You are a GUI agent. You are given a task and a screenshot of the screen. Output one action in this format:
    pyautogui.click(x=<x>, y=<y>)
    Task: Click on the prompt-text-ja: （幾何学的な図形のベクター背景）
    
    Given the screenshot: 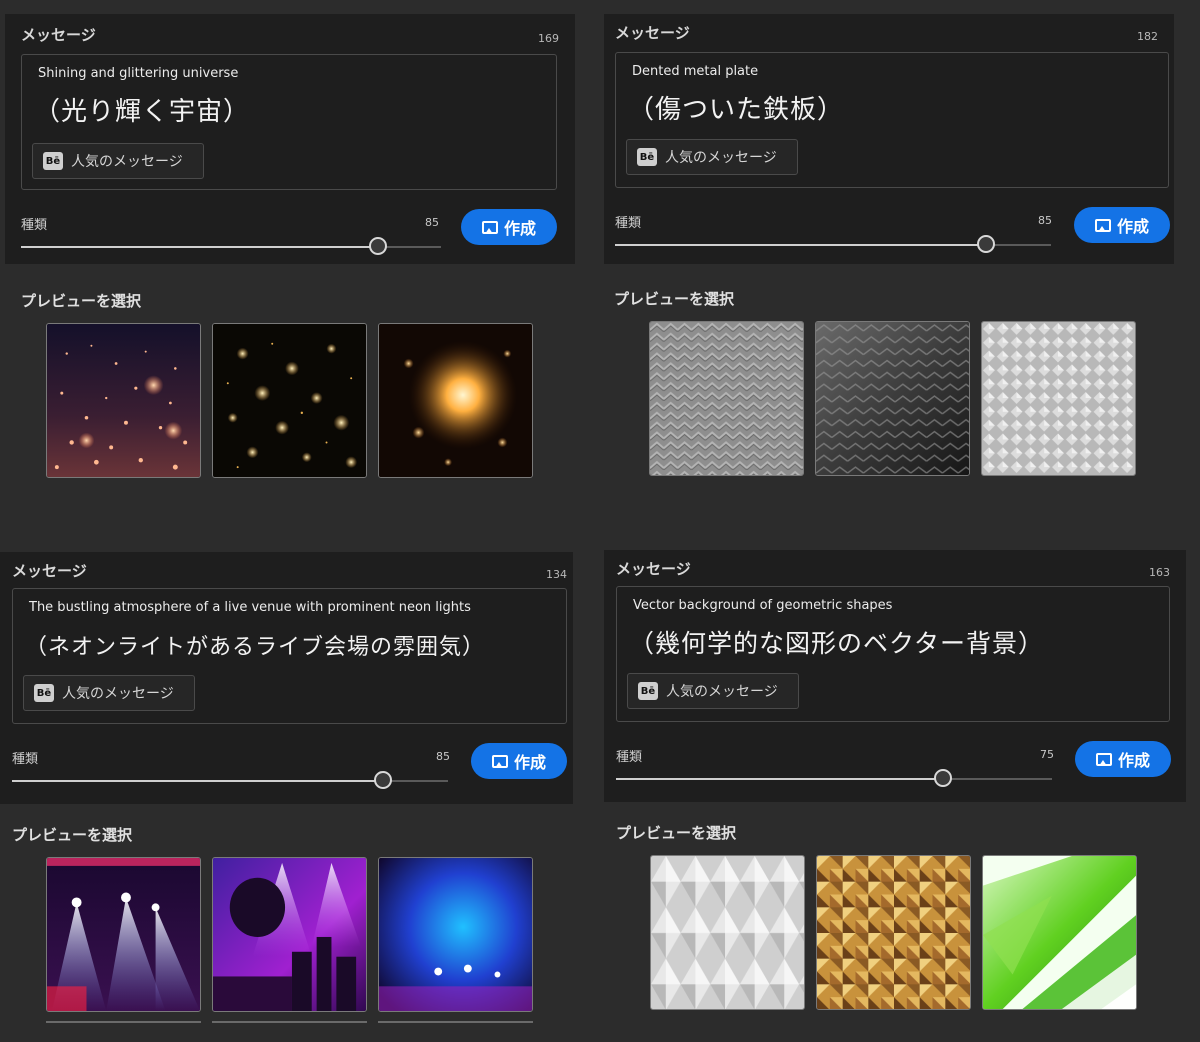 What is the action you would take?
    pyautogui.click(x=837, y=643)
    